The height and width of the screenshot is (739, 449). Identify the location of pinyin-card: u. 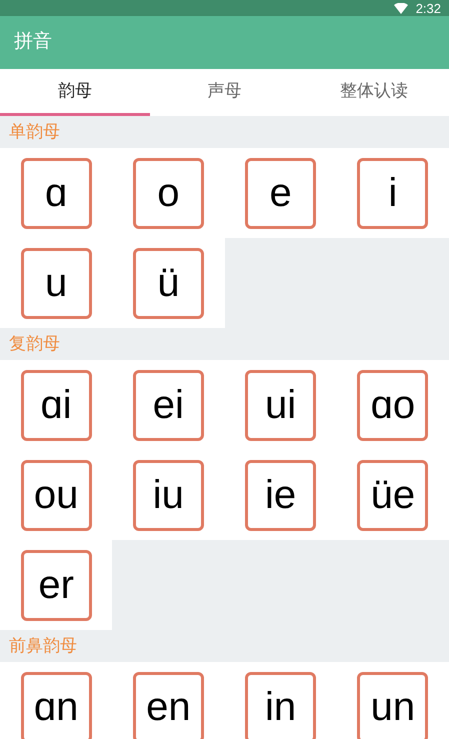
(56, 283).